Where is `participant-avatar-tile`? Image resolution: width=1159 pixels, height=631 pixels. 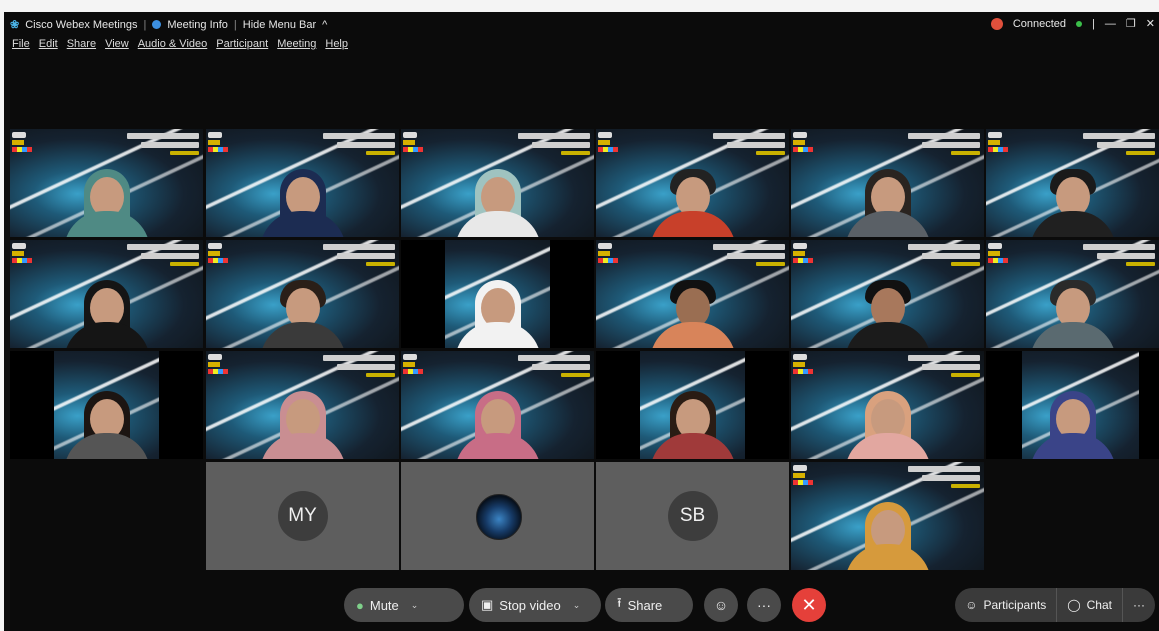 participant-avatar-tile is located at coordinates (497, 516).